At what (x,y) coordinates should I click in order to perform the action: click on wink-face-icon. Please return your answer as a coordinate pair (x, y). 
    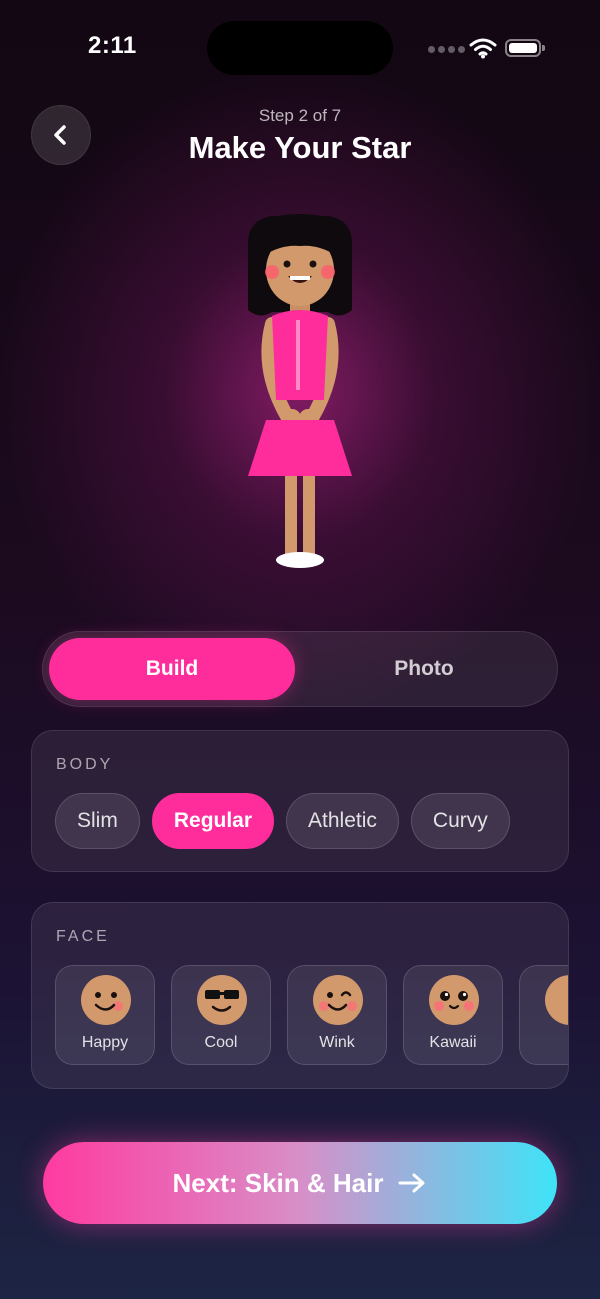
    Looking at the image, I should click on (338, 1000).